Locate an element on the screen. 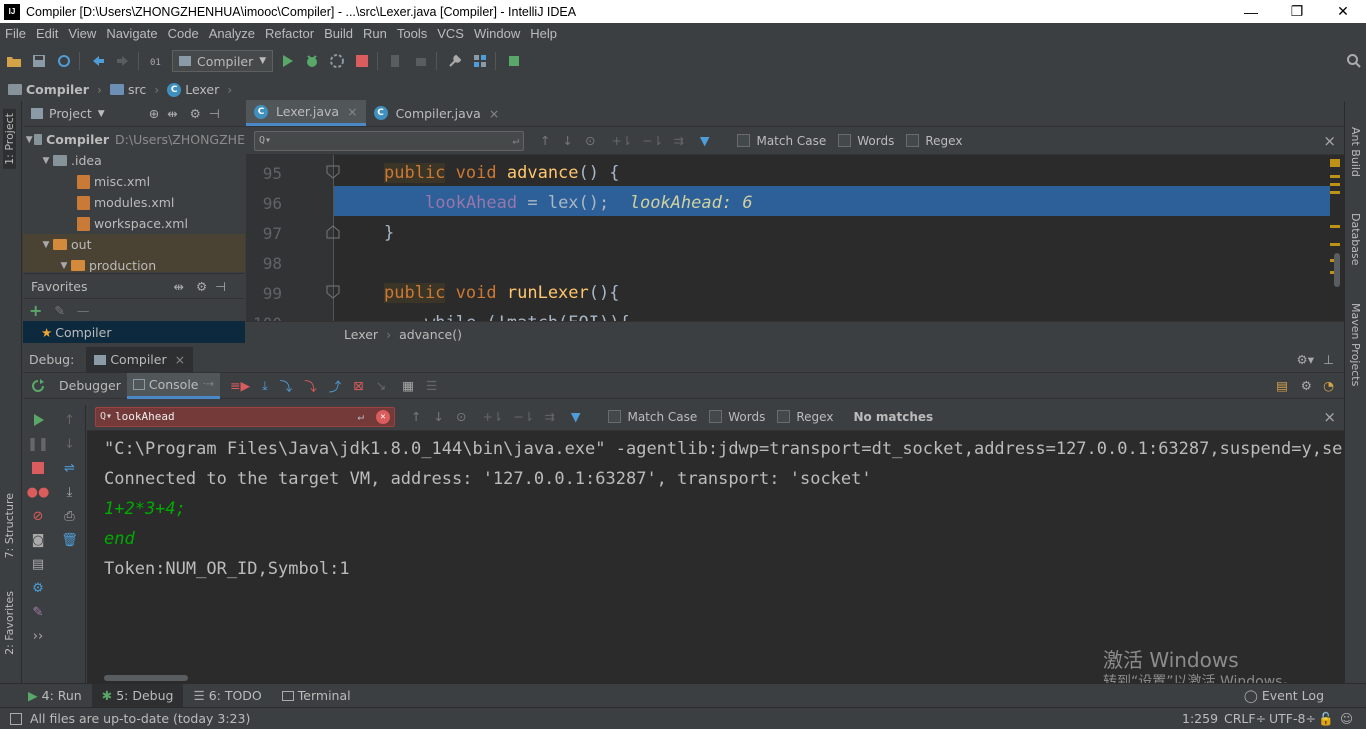 The width and height of the screenshot is (1366, 729). up-arrow-icon: ↑ is located at coordinates (70, 420).